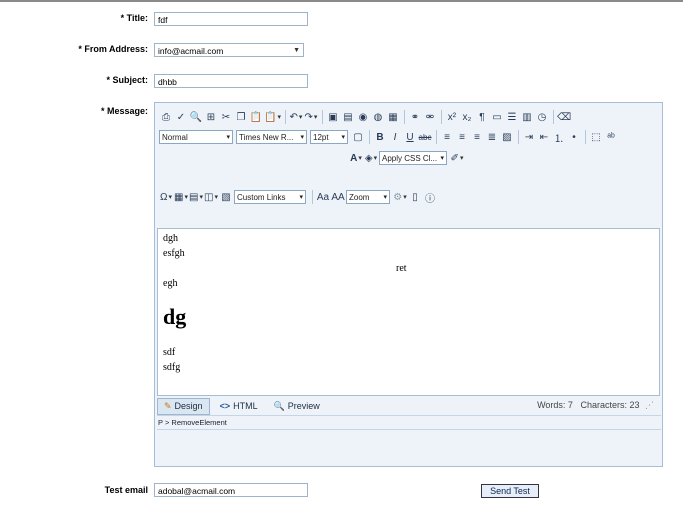  Describe the element at coordinates (393, 117) in the screenshot. I see `template-manager-icon: ▦` at that location.